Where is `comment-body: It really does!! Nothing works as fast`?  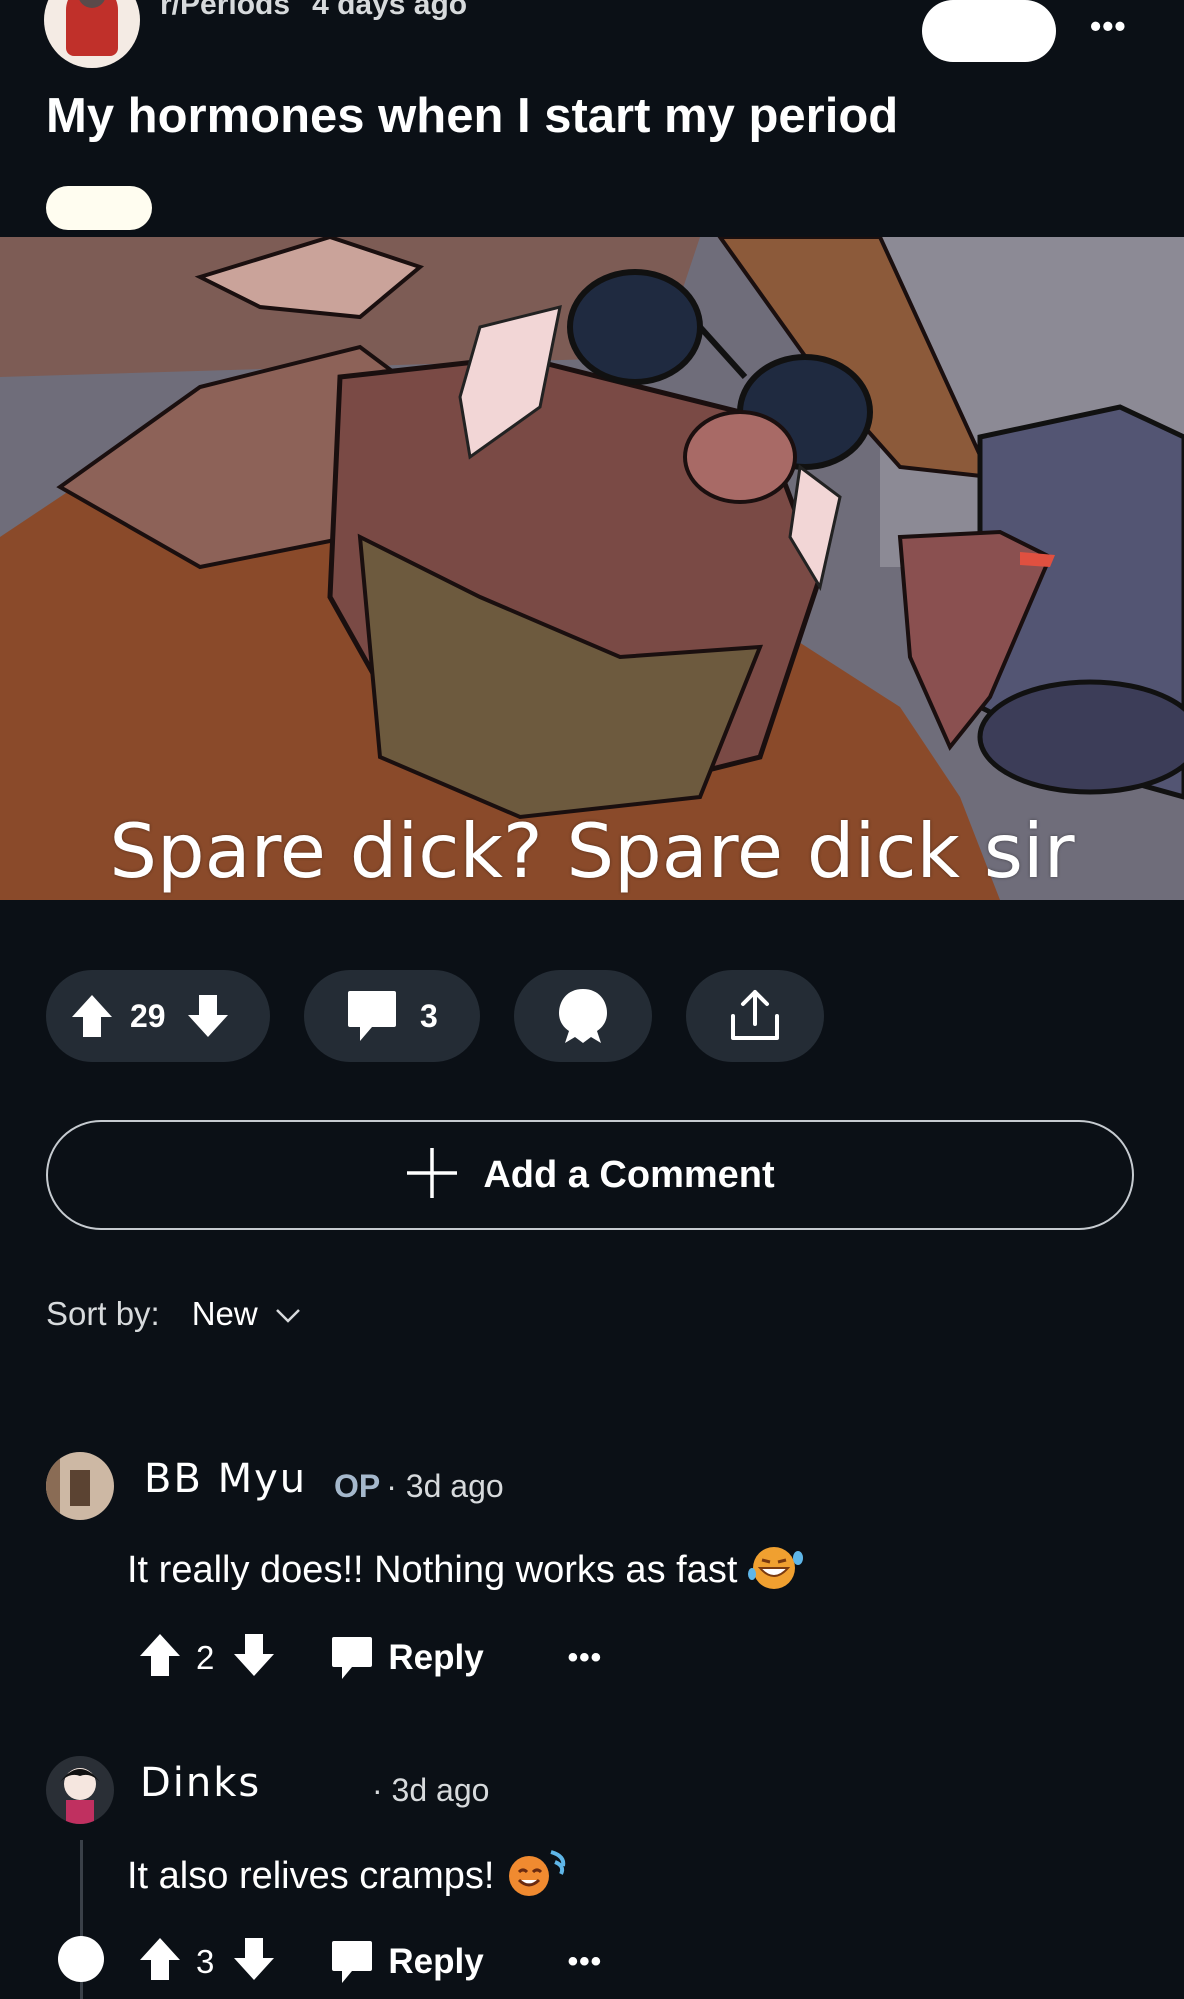
comment-body: It really does!! Nothing works as fast is located at coordinates (465, 1572).